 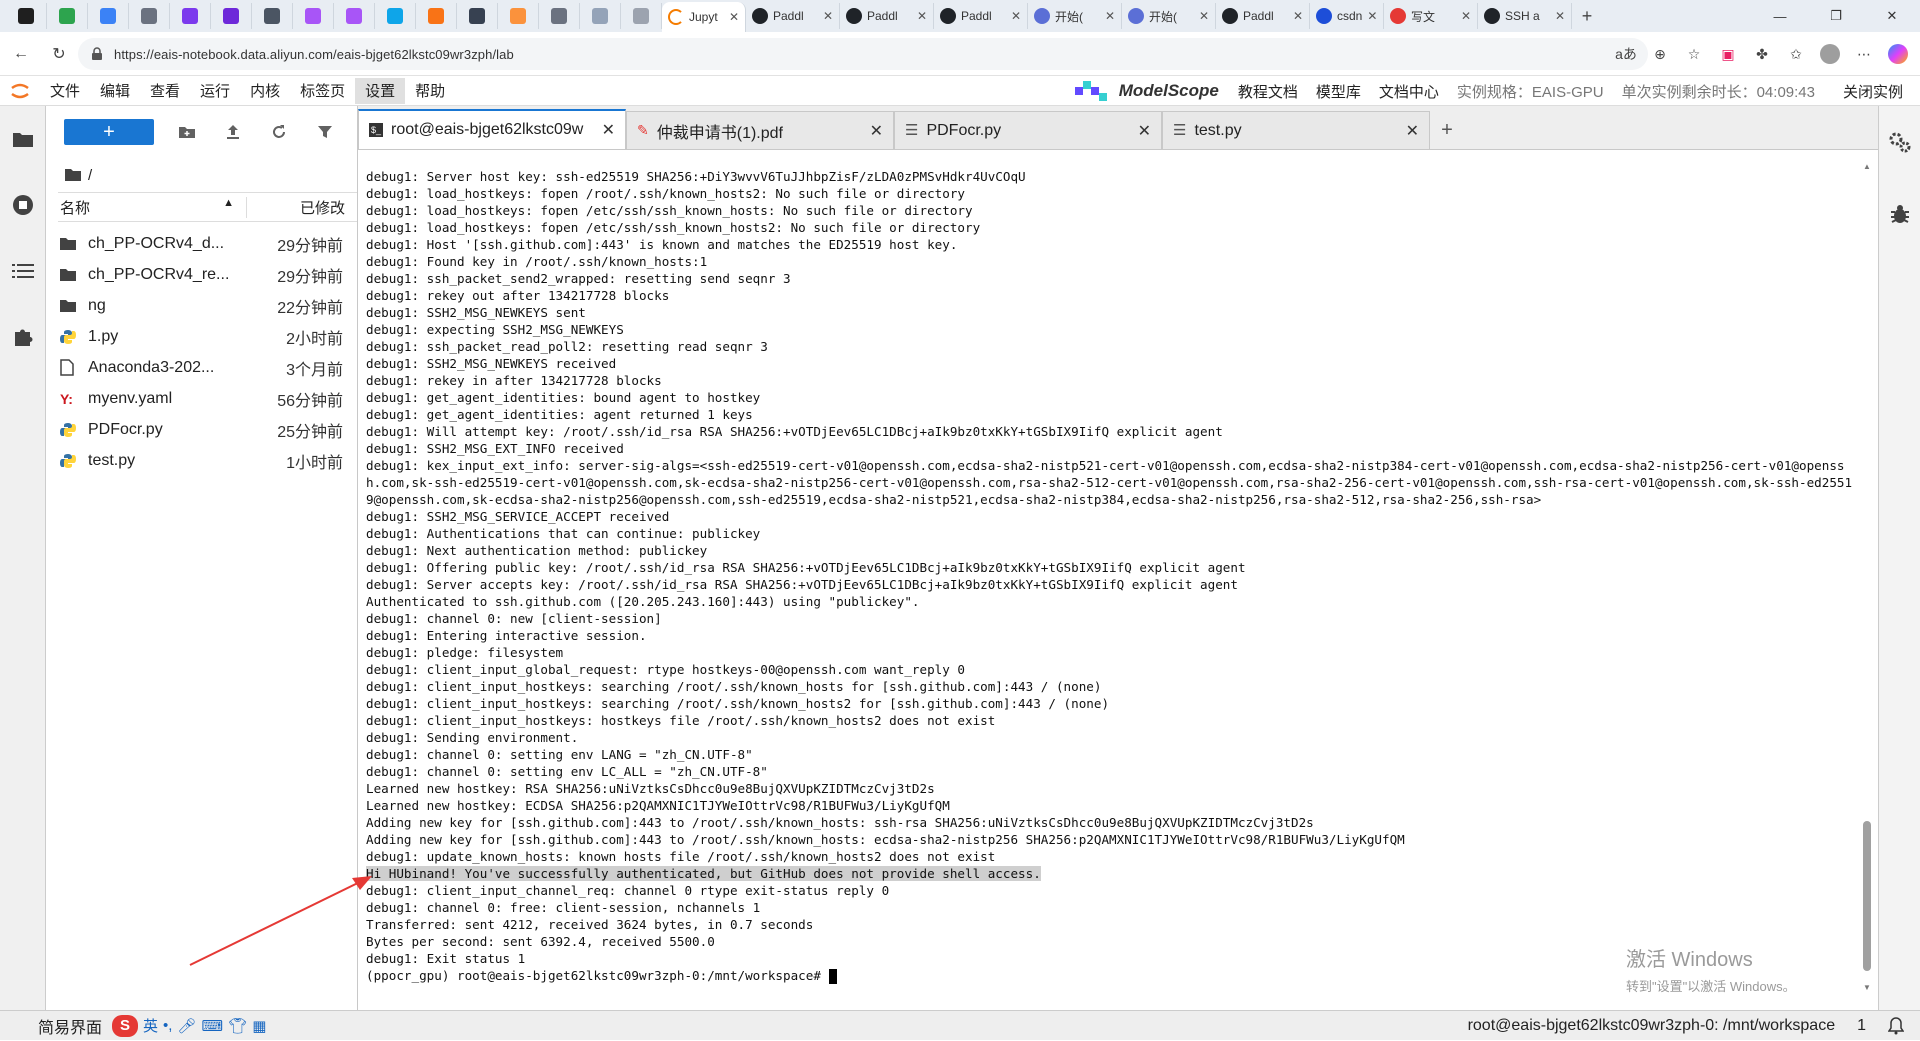 What do you see at coordinates (1728, 54) in the screenshot?
I see `extension-icon: ▣` at bounding box center [1728, 54].